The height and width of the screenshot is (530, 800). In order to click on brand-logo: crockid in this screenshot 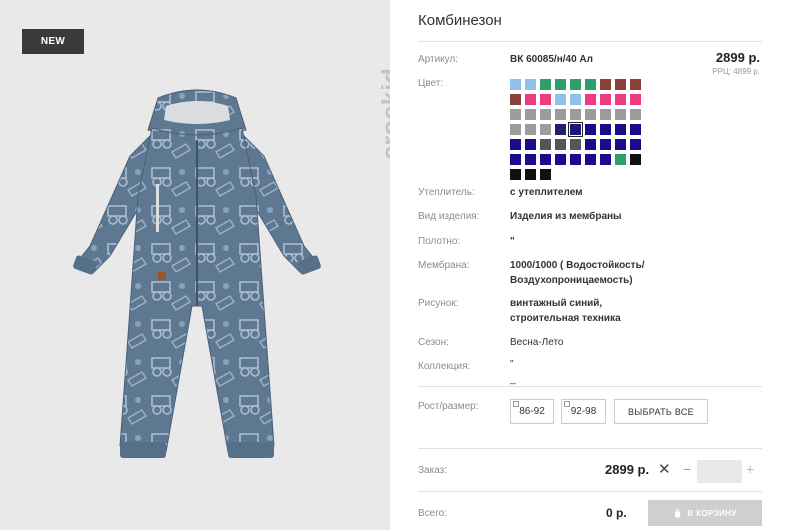, I will do `click(383, 113)`.